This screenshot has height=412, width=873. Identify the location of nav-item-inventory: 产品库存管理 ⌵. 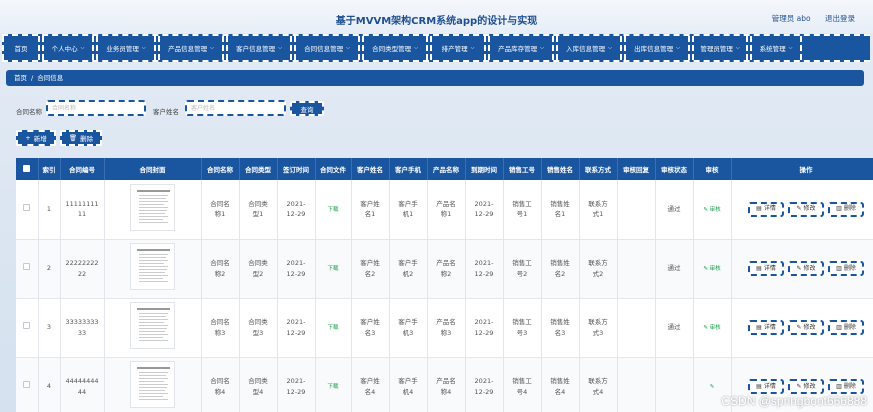
(521, 48).